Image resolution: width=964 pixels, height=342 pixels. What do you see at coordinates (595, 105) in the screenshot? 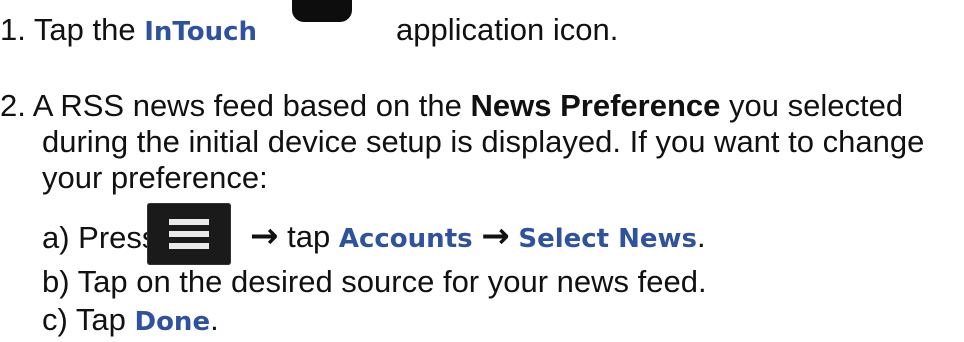
I see `news-preference-label: News Preference` at bounding box center [595, 105].